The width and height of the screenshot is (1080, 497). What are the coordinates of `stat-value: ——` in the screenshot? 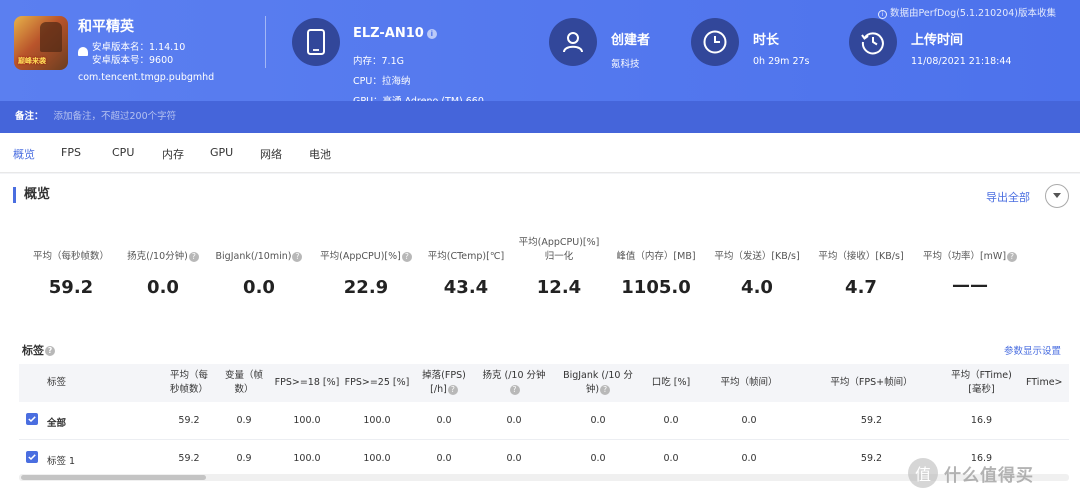 It's located at (970, 285).